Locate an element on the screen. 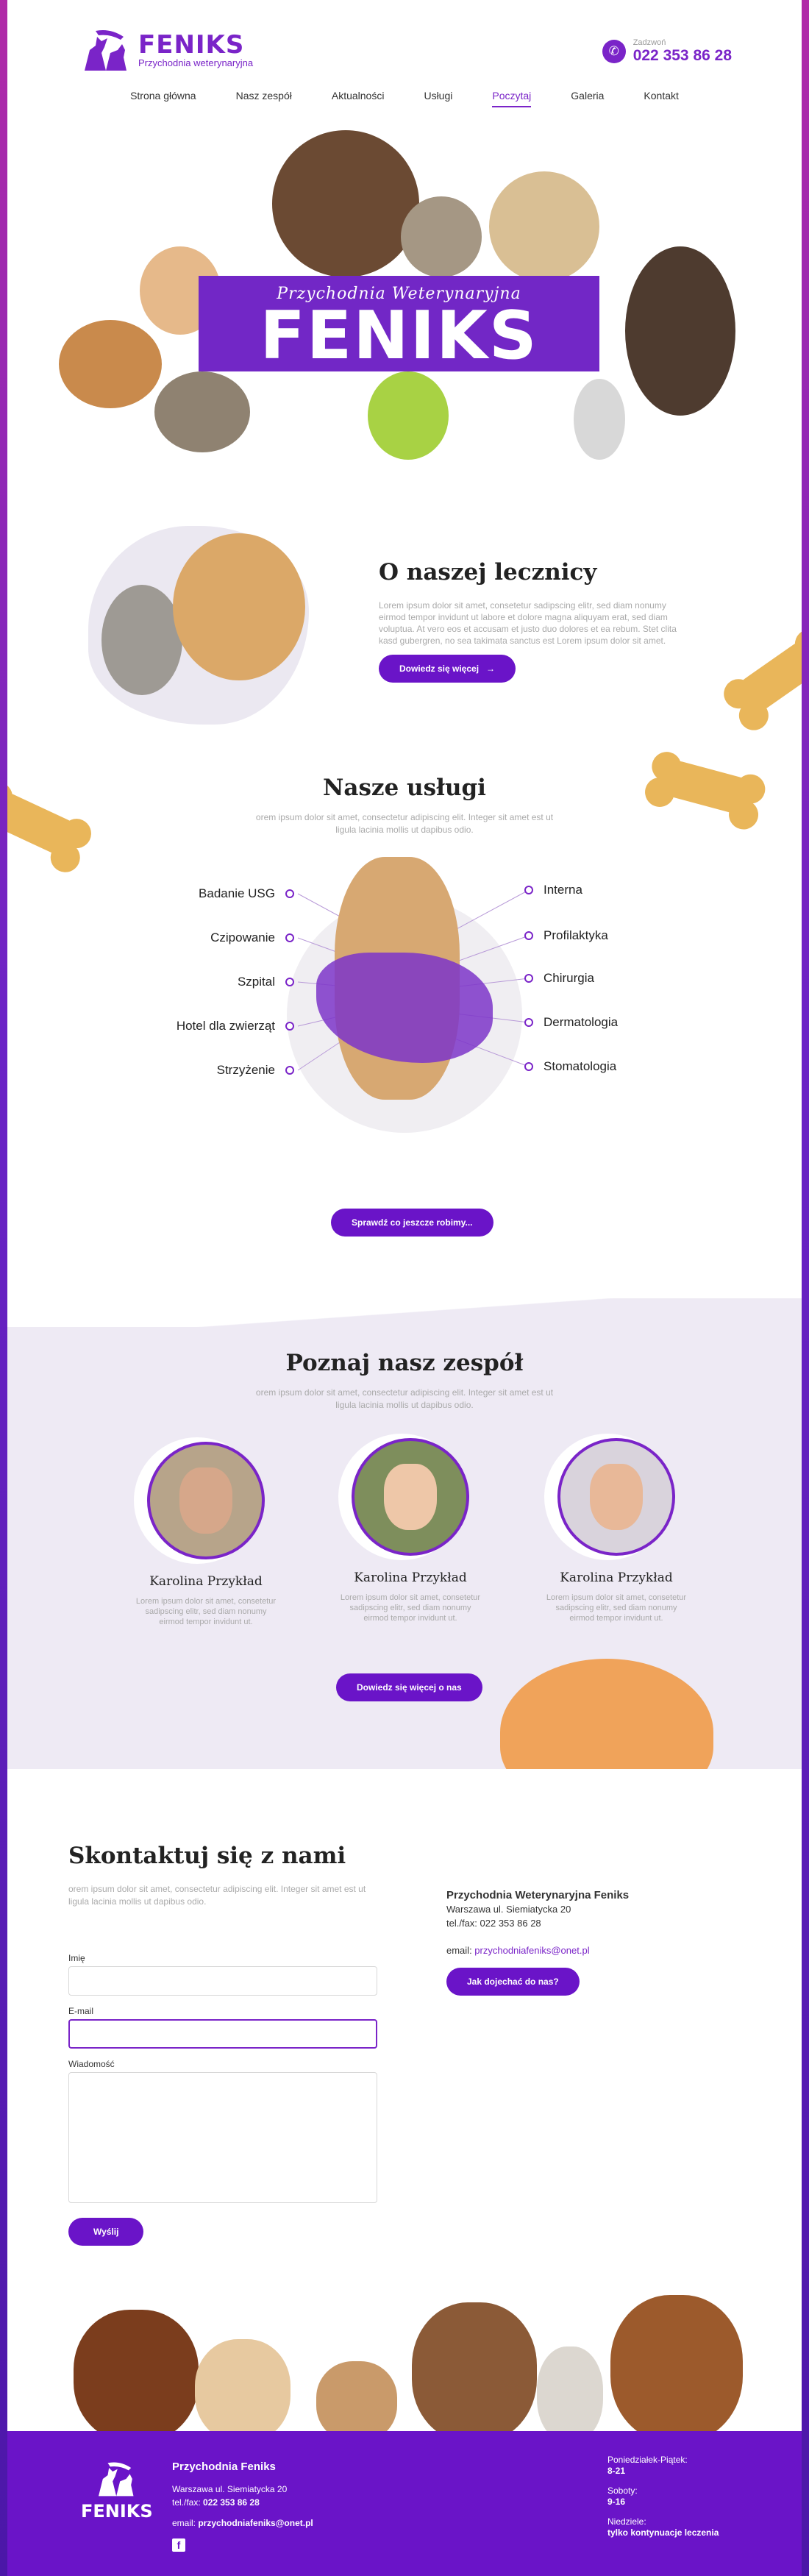 The image size is (809, 2576). service-ultrasound: Badanie USG is located at coordinates (246, 893).